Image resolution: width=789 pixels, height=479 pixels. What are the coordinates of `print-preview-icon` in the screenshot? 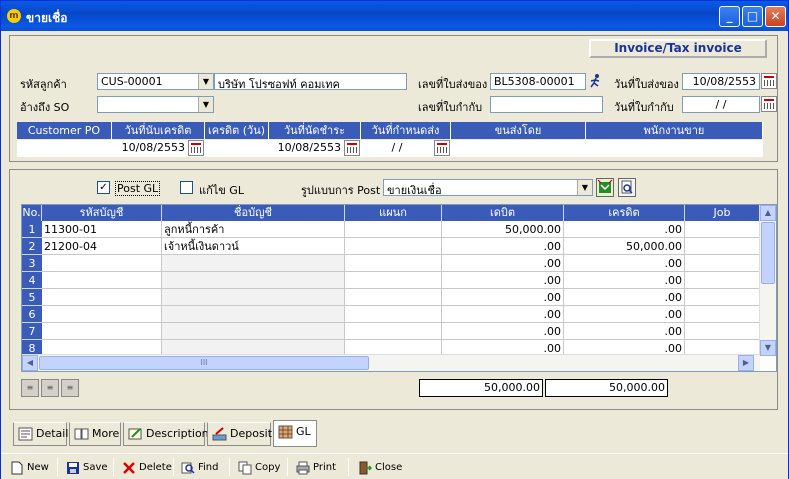 It's located at (627, 187).